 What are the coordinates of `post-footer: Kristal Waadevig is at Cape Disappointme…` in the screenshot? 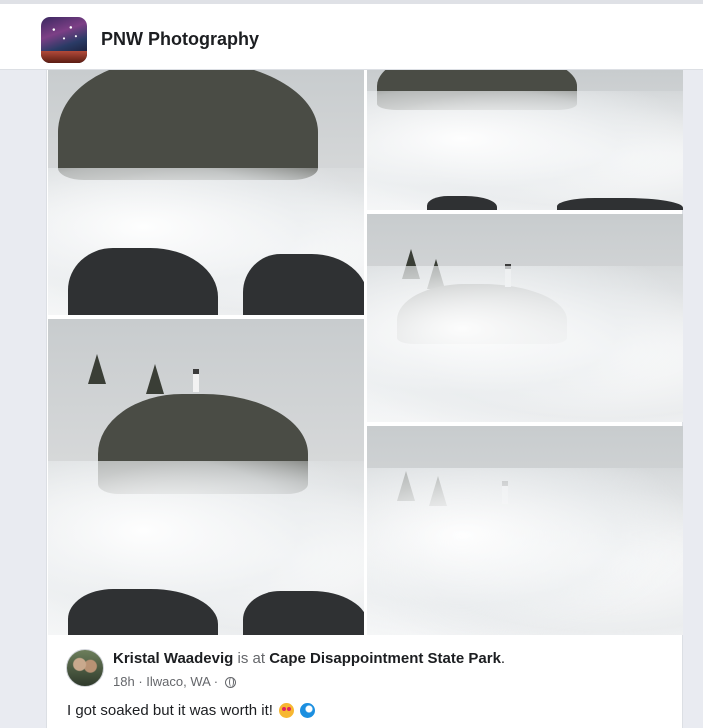 It's located at (365, 682).